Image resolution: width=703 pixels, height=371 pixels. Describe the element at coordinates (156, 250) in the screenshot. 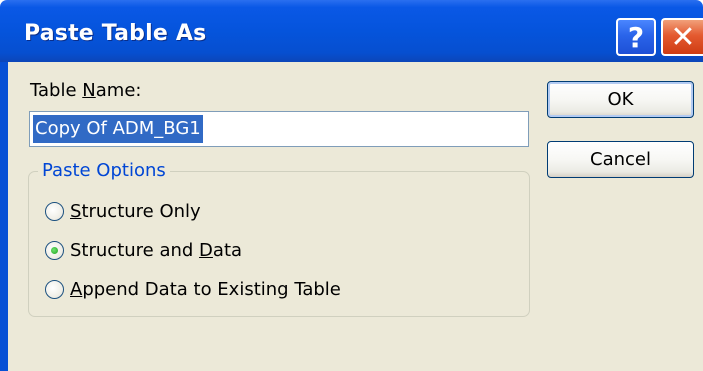

I see `radio-label: Structure and Data` at that location.